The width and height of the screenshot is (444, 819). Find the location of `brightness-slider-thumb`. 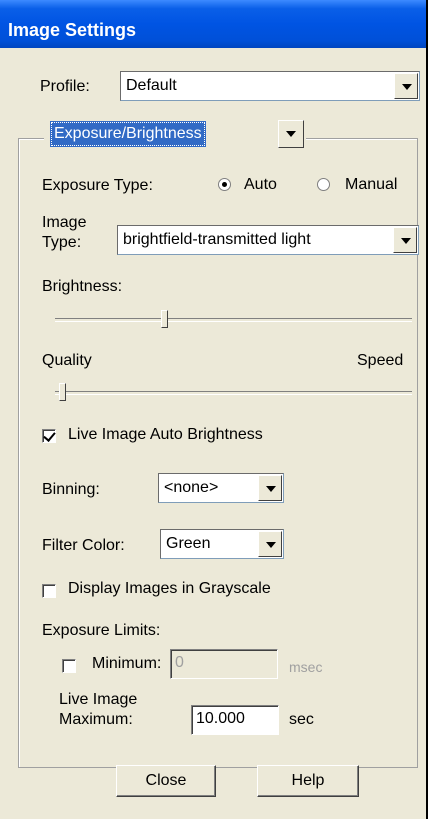

brightness-slider-thumb is located at coordinates (164, 319).